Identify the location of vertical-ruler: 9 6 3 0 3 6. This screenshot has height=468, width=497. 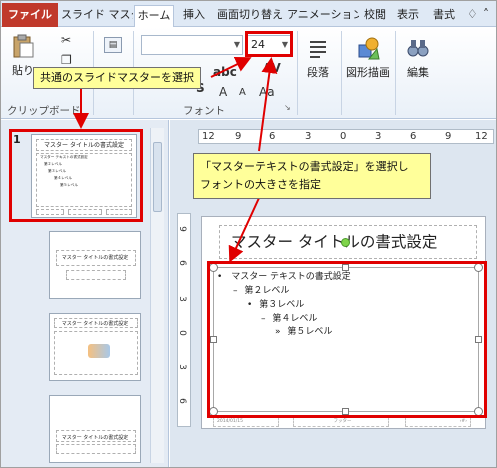
(184, 320).